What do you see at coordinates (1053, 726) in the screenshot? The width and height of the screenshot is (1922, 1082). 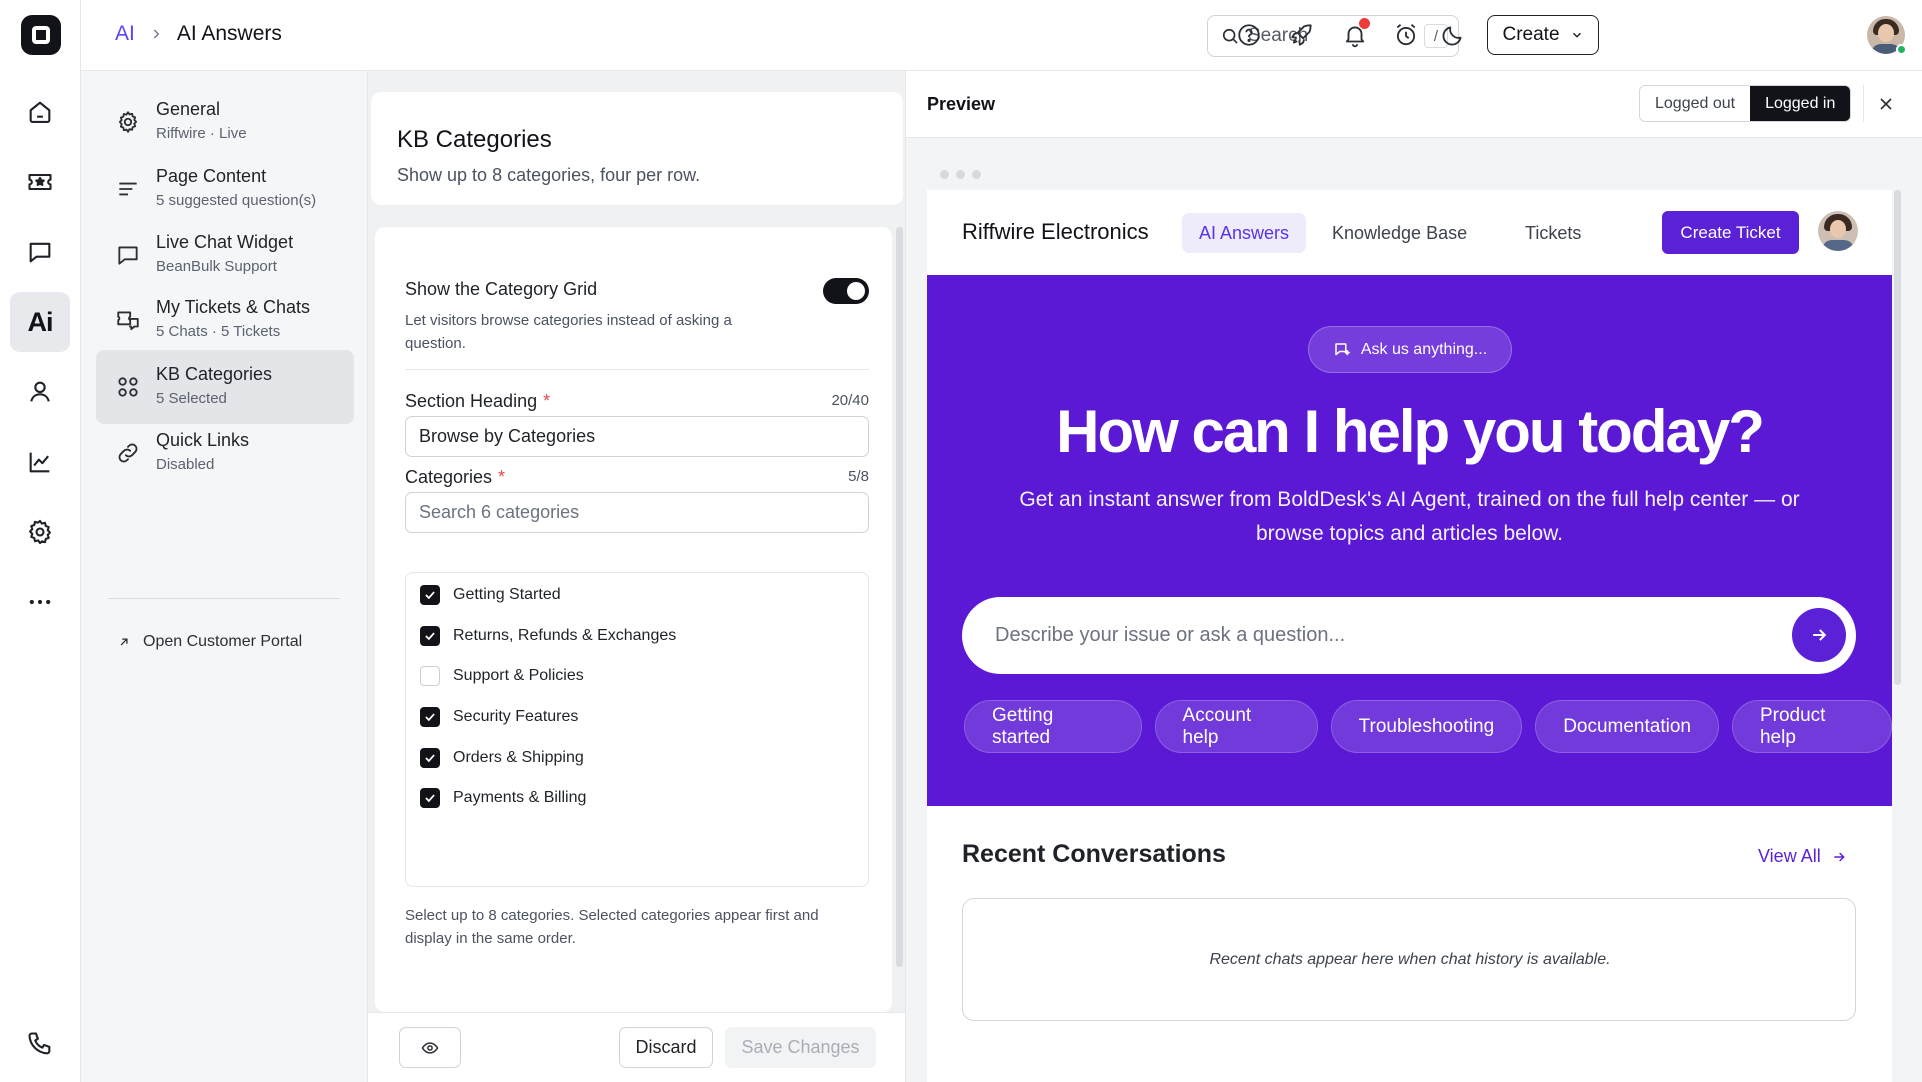 I see `chip-getting-started: Getting started` at bounding box center [1053, 726].